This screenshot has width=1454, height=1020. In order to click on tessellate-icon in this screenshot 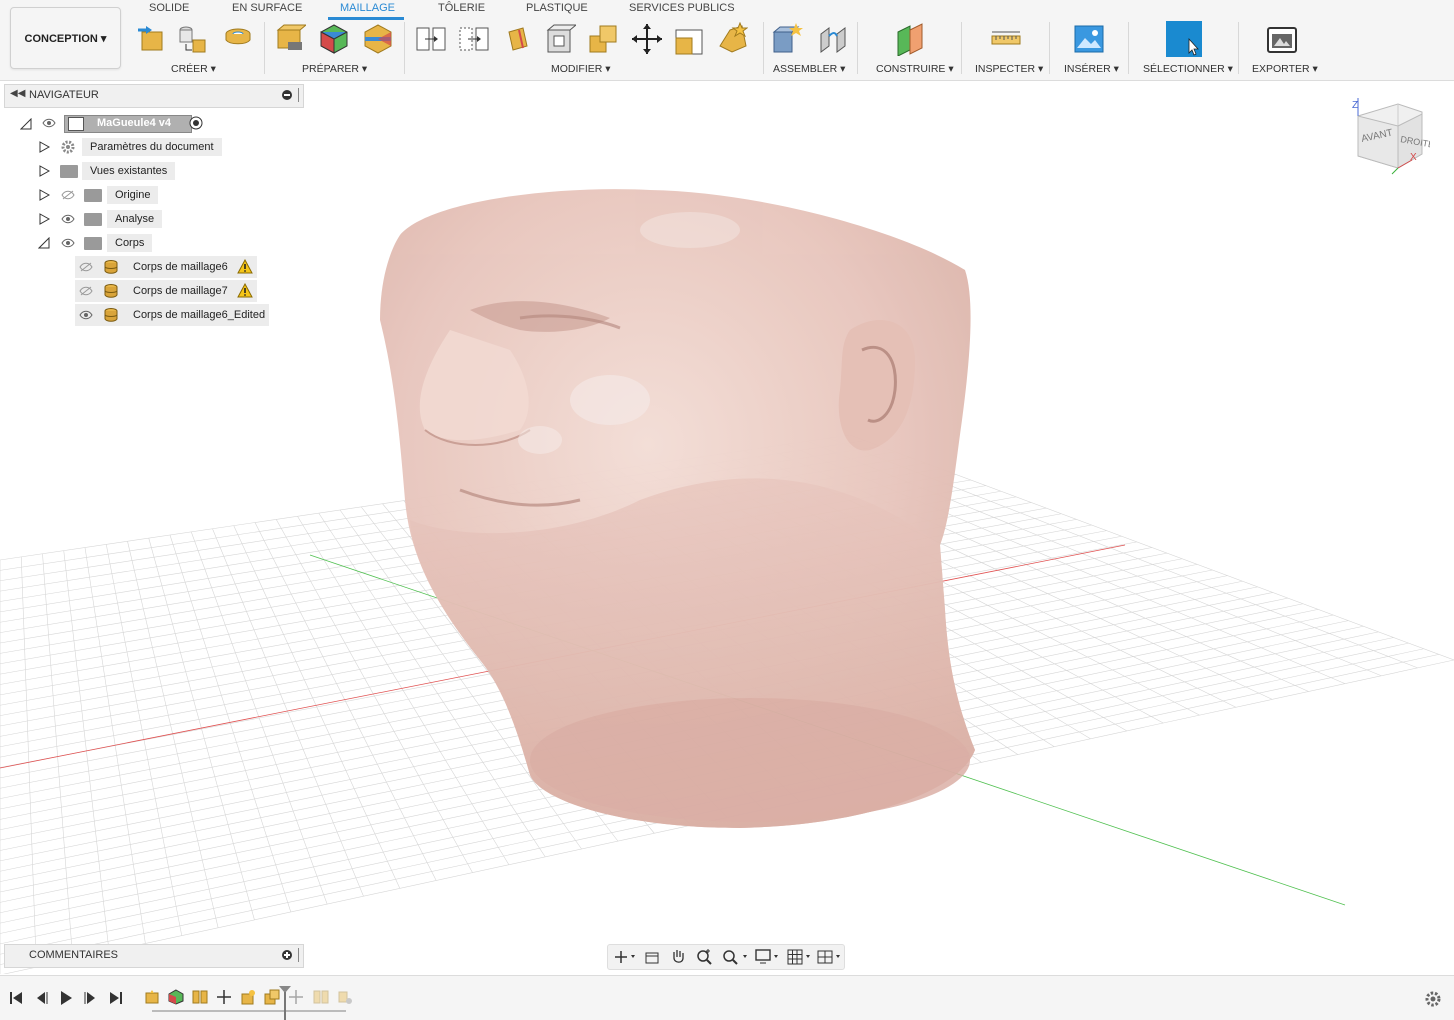, I will do `click(238, 39)`.